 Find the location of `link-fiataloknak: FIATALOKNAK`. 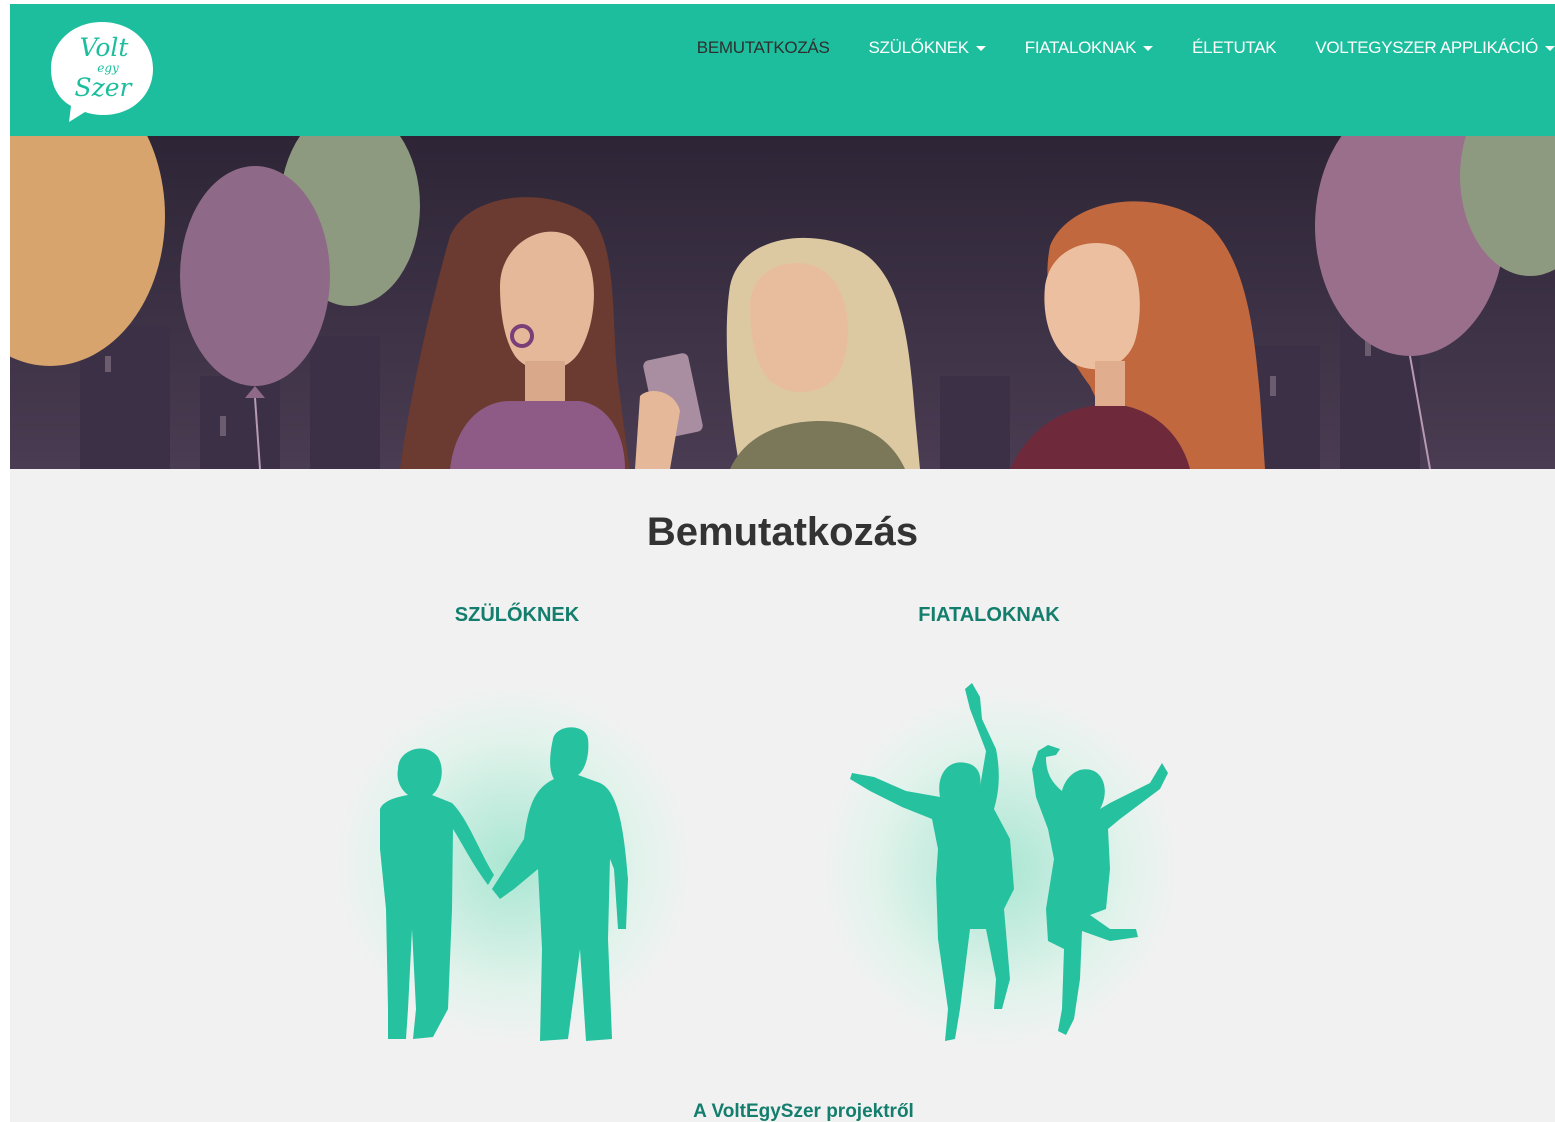

link-fiataloknak: FIATALOKNAK is located at coordinates (989, 615).